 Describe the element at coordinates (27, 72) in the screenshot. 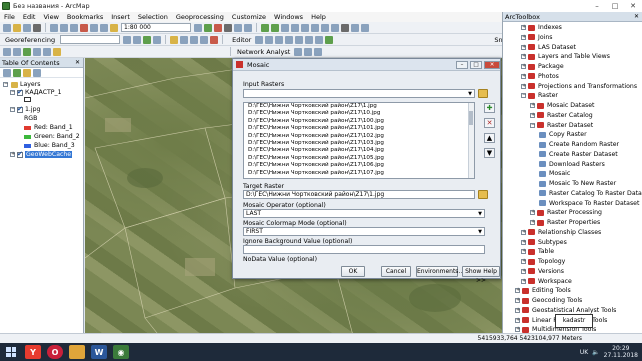

I see `list-by-visibility-icon` at that location.